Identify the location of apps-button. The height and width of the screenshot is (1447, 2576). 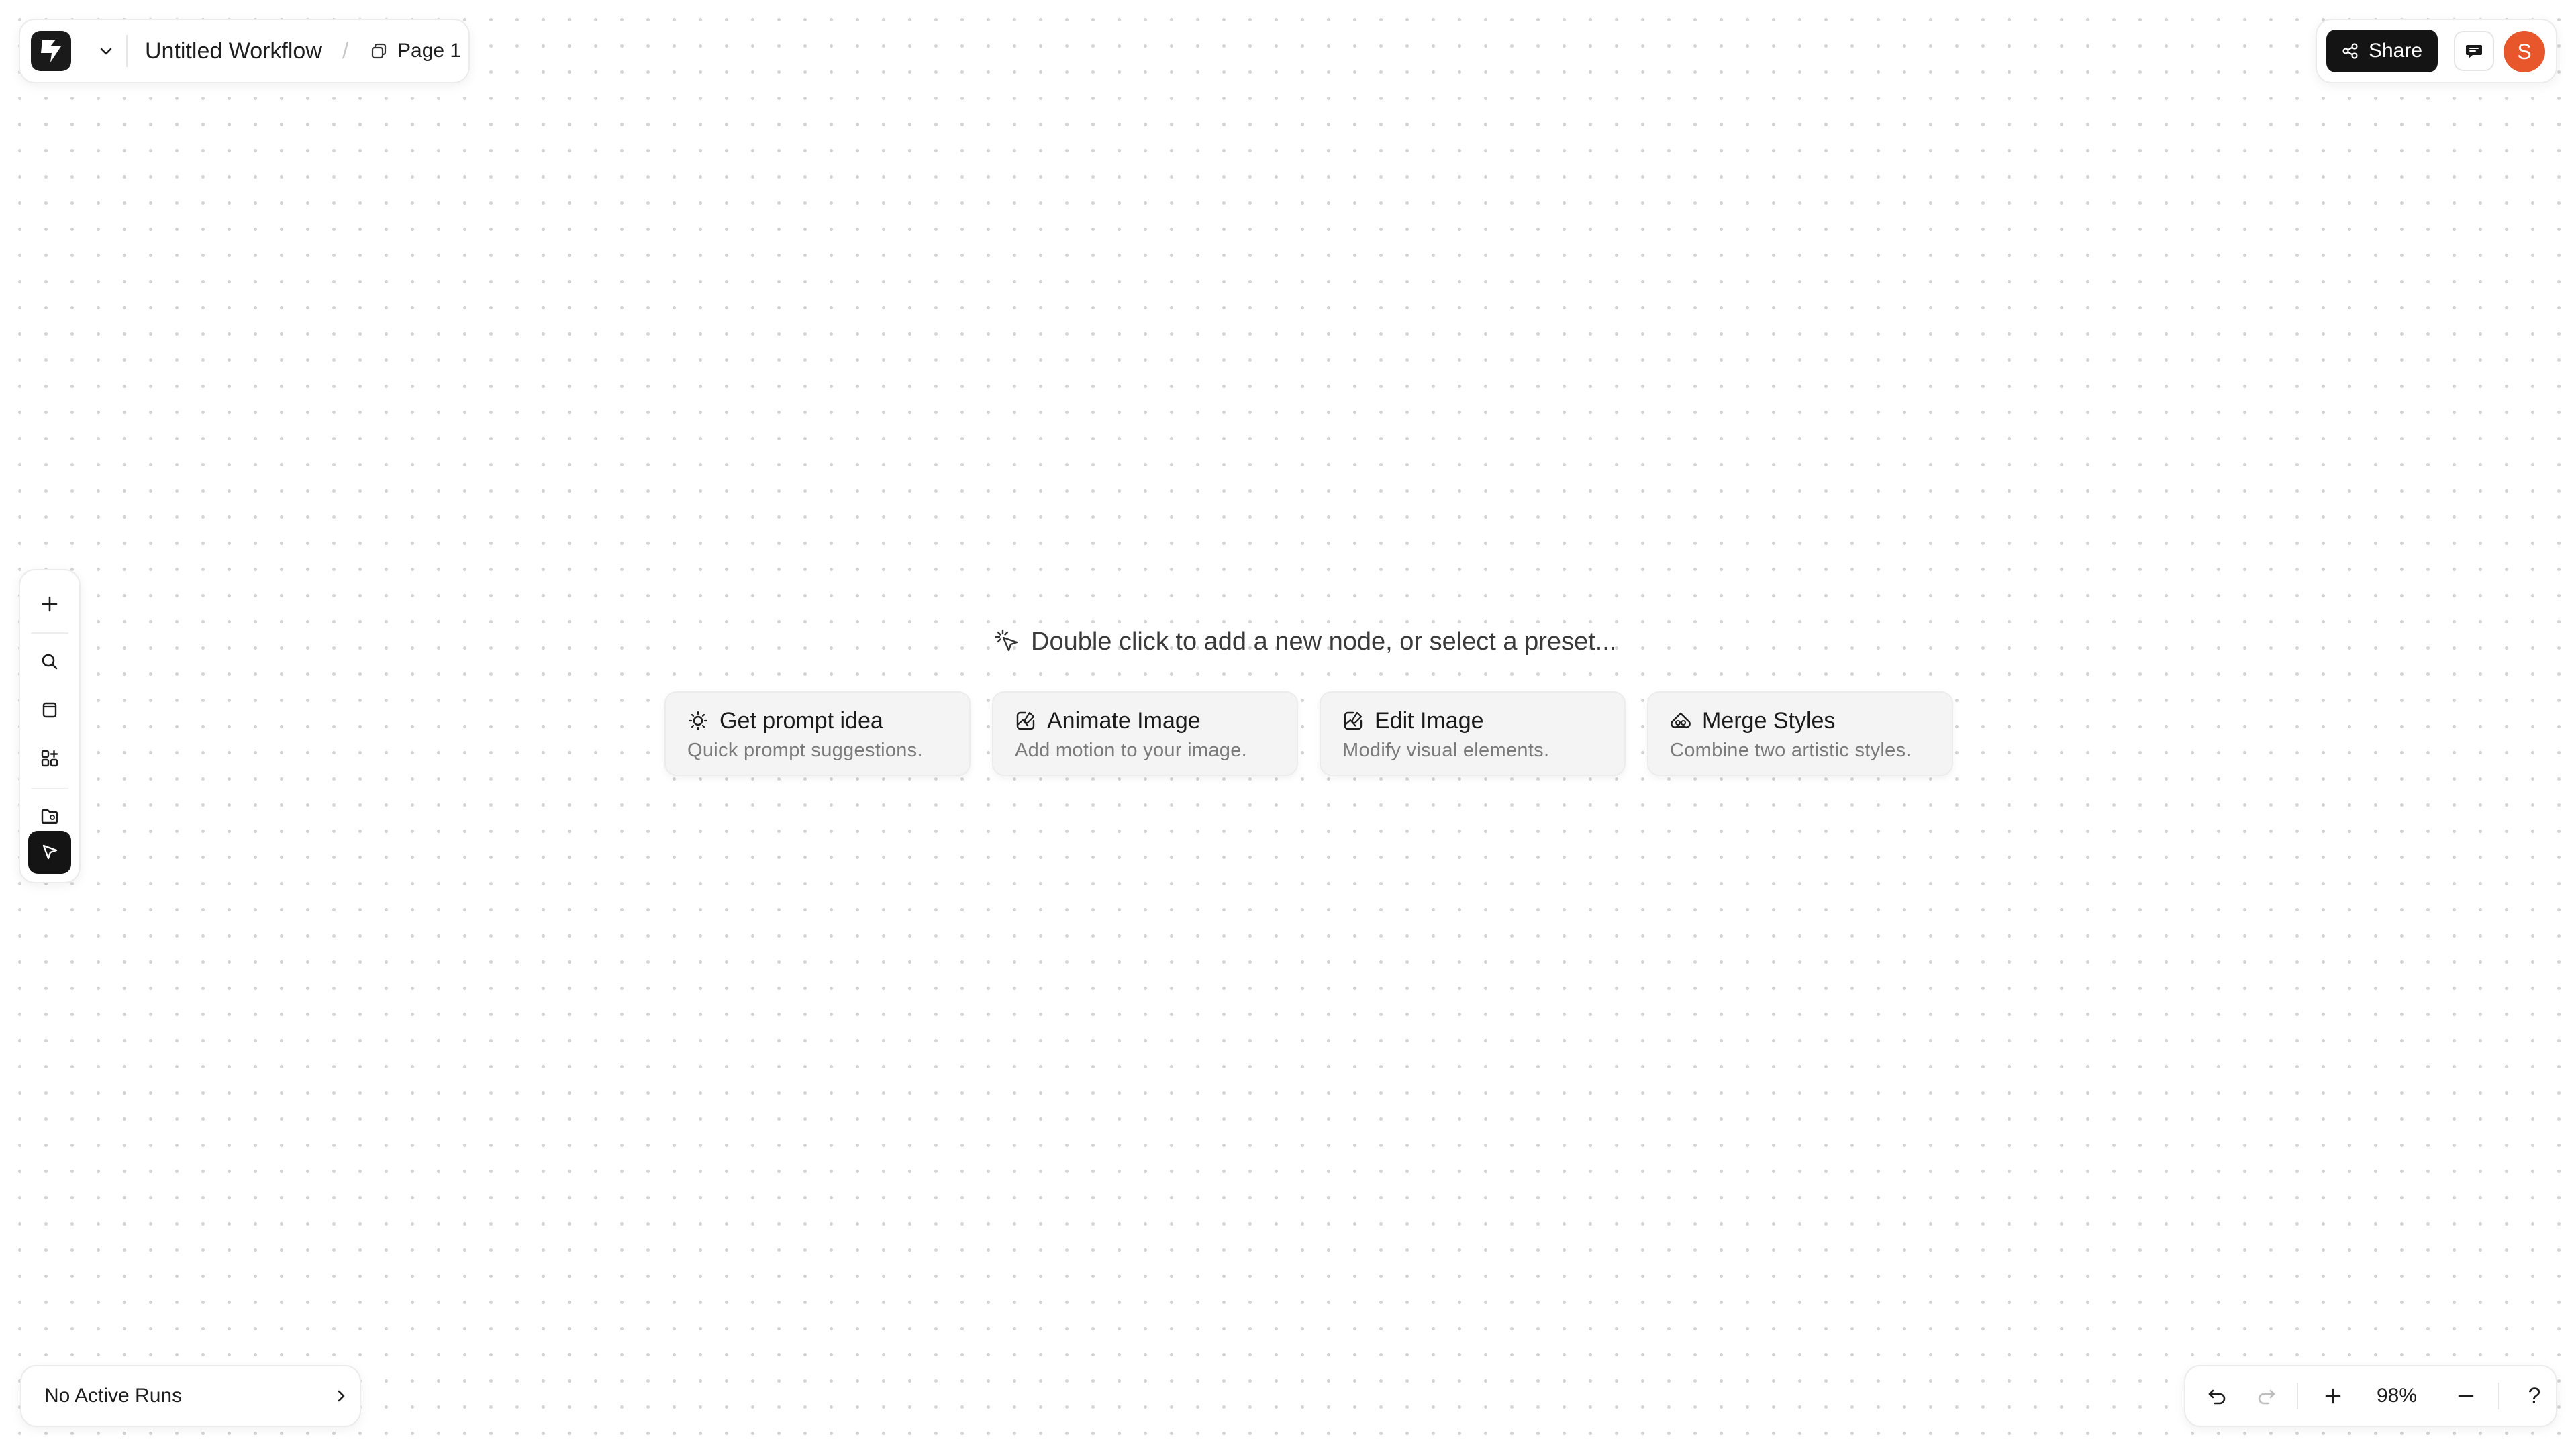
(49, 758).